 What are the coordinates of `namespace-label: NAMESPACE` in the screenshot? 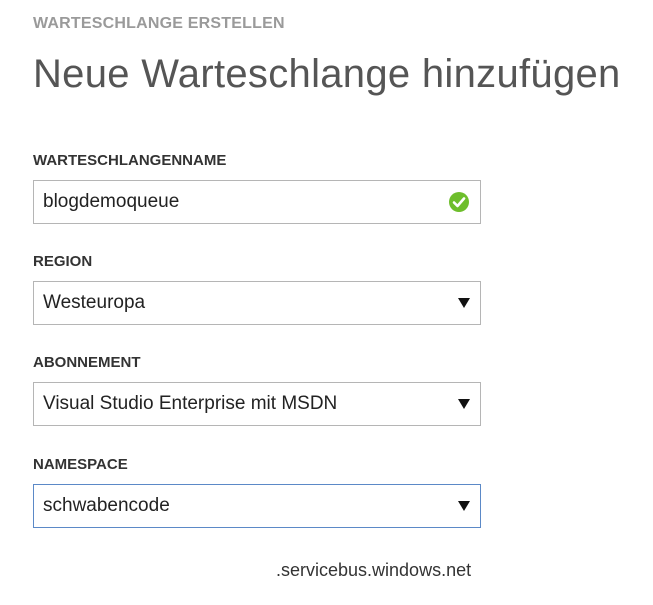 It's located at (80, 464).